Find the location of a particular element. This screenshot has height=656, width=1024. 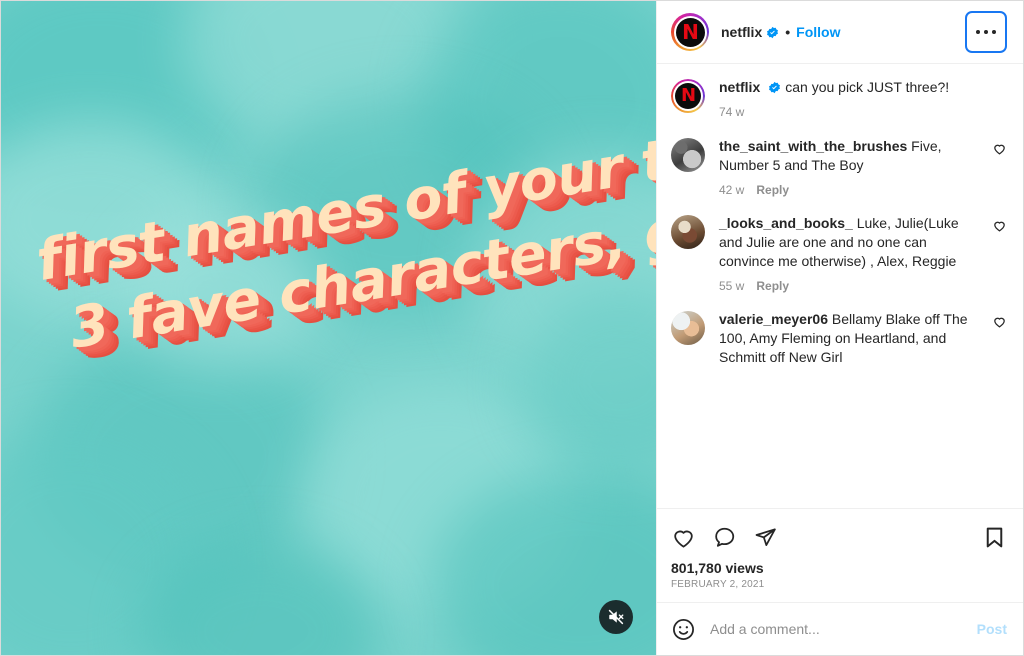

action-bar is located at coordinates (839, 537).